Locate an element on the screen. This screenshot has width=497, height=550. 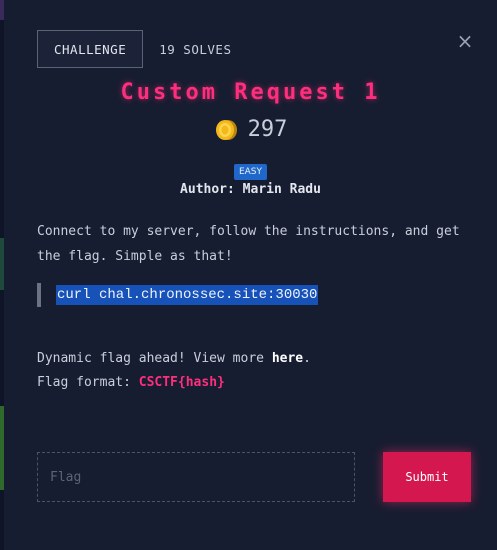
command-block: curl chal.chronossec.site:30030 is located at coordinates (178, 295).